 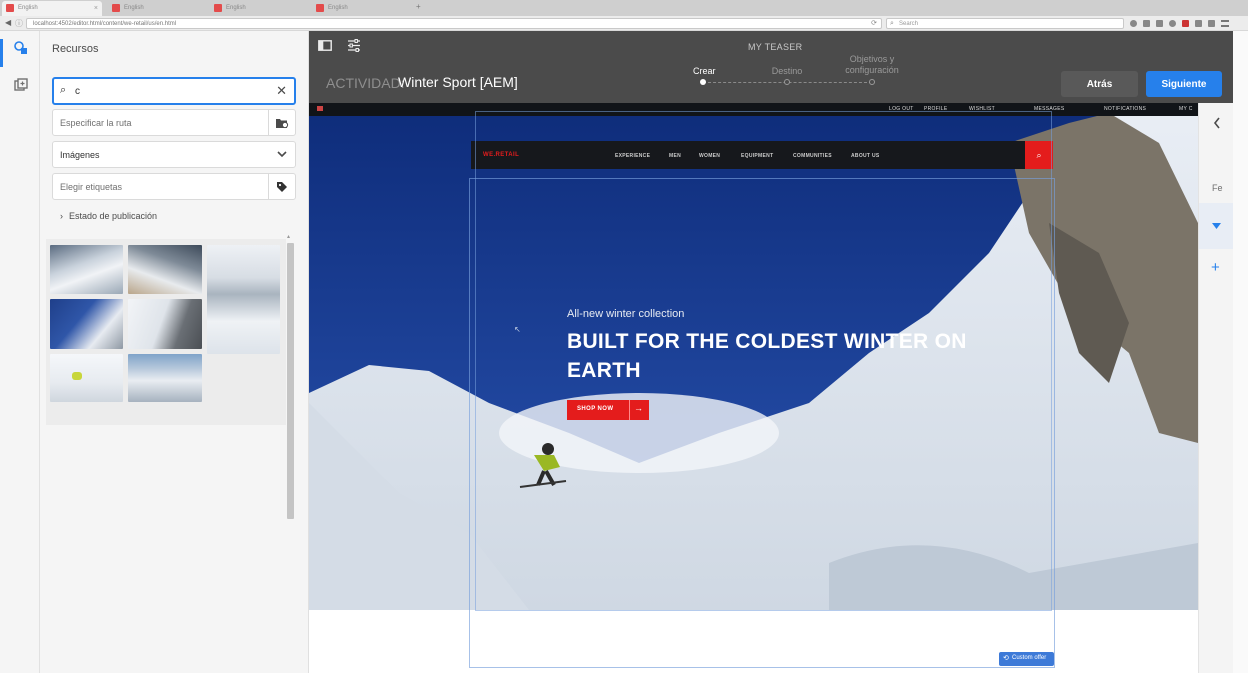 I want to click on select-tags-button, so click(x=281, y=186).